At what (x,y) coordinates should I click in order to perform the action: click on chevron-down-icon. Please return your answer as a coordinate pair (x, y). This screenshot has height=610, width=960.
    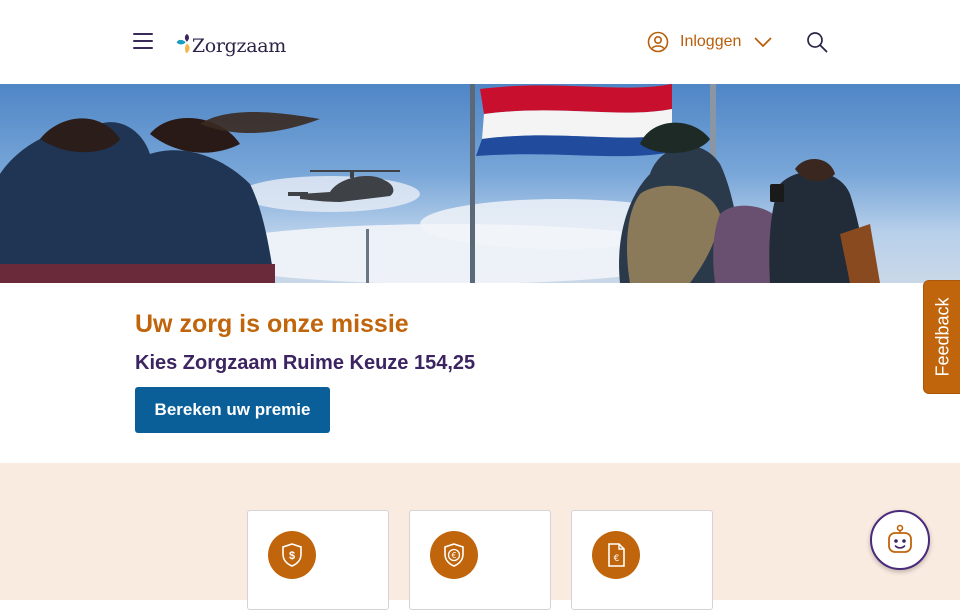
    Looking at the image, I should click on (763, 42).